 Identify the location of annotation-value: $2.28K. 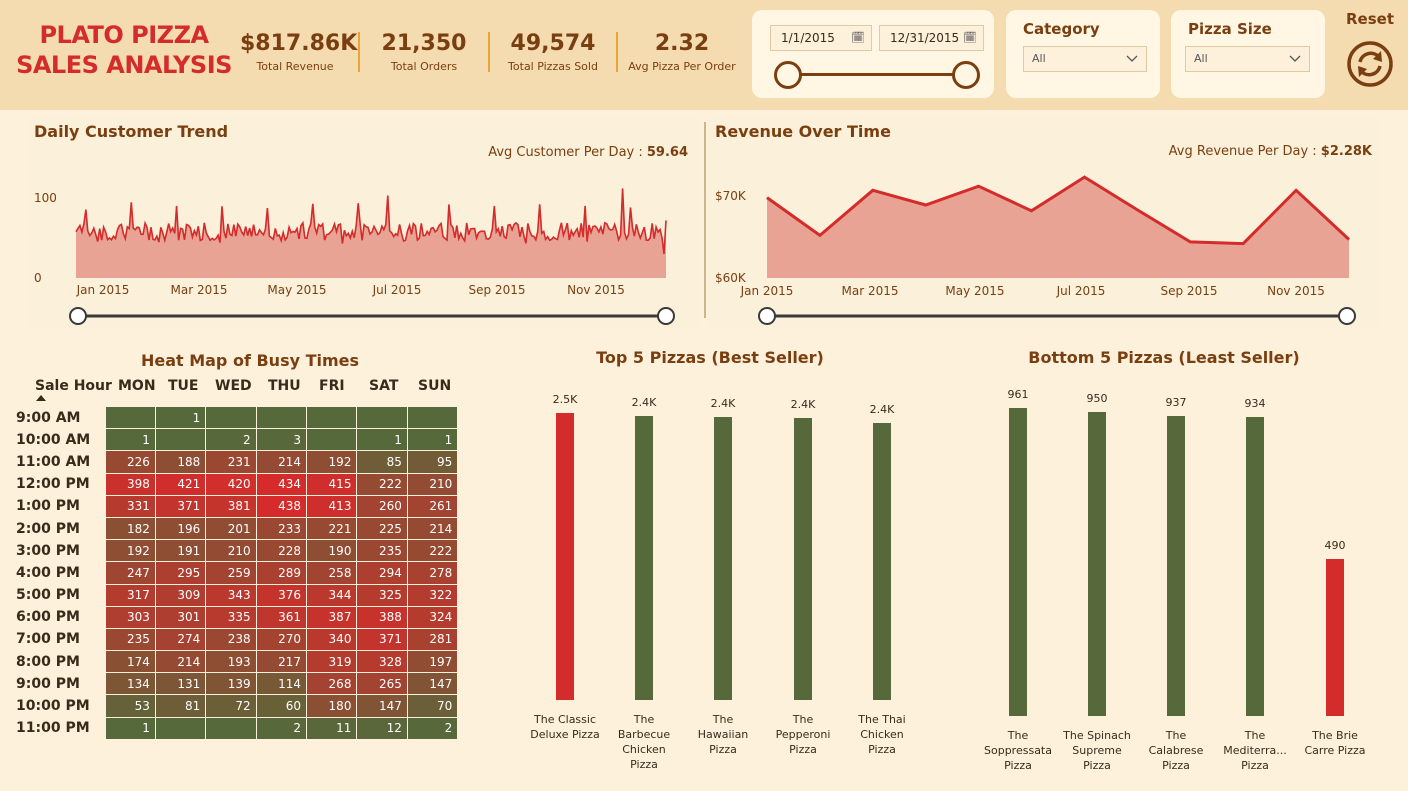
(1346, 151).